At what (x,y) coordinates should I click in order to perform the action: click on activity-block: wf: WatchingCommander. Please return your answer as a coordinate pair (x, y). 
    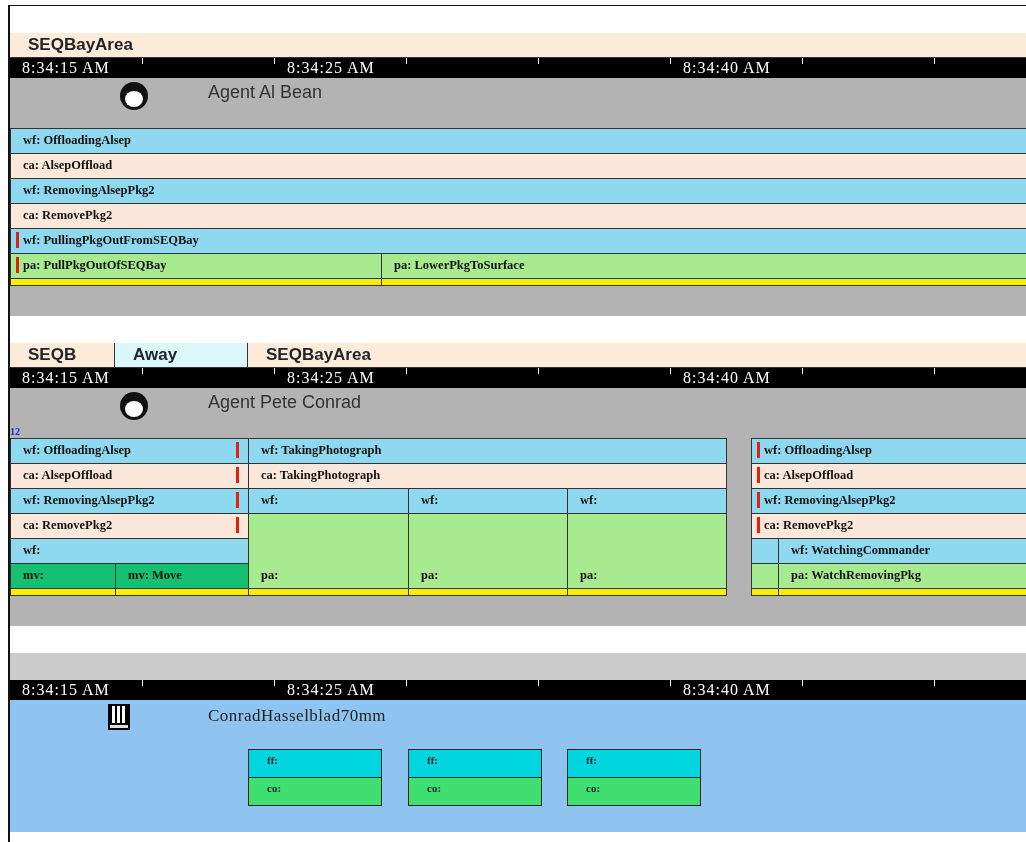
    Looking at the image, I should click on (902, 551).